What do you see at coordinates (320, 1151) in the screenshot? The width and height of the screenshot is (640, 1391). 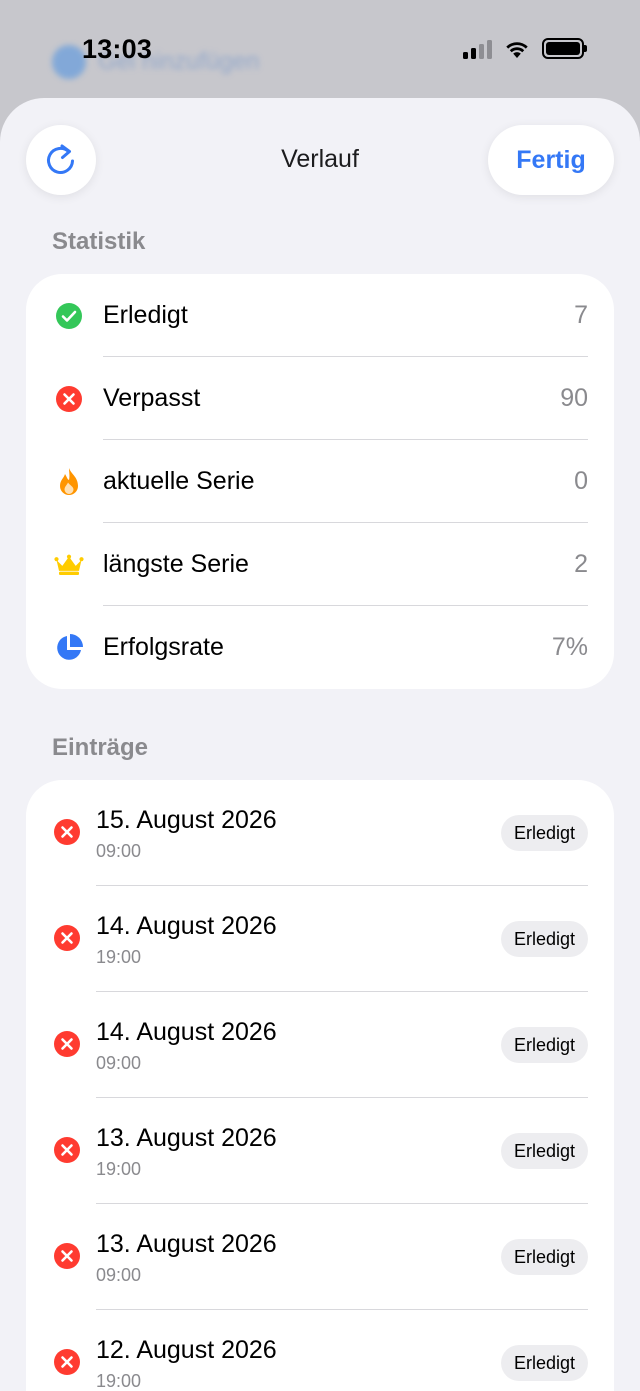 I see `entry-row: 13. August 2026 19:00 Erledigt` at bounding box center [320, 1151].